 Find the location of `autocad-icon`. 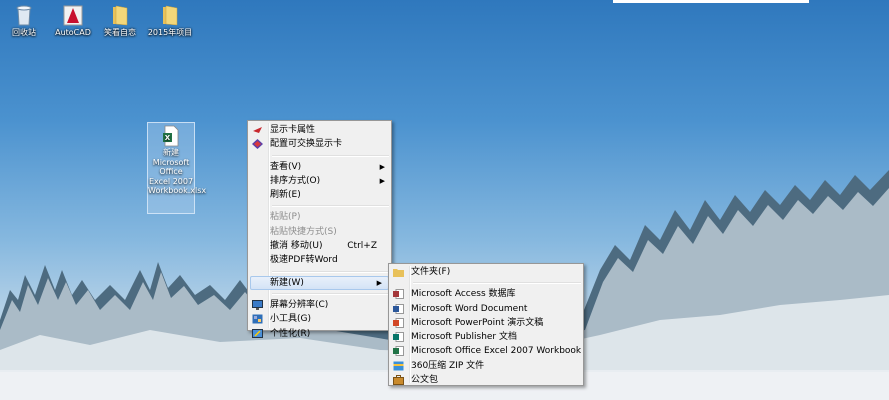

autocad-icon is located at coordinates (73, 15).